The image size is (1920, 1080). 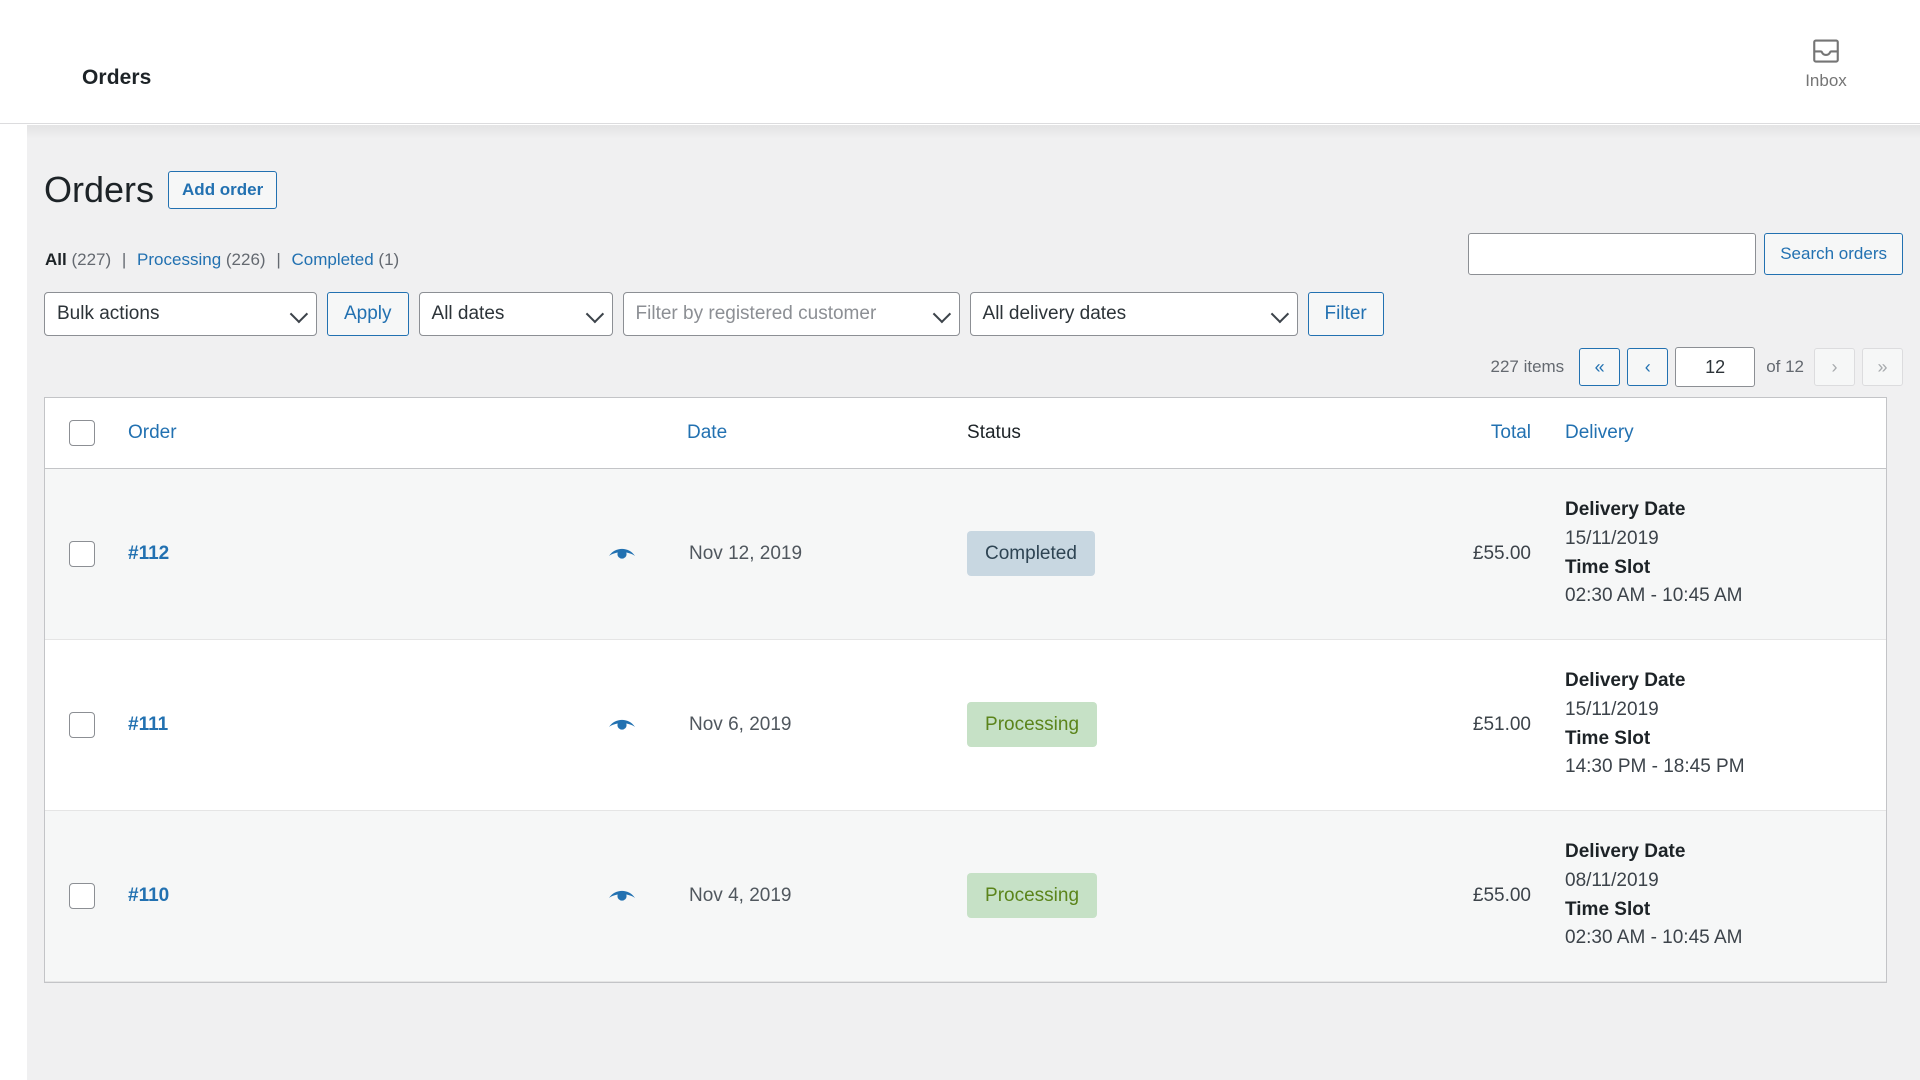 I want to click on pagination-last-button: », so click(x=1882, y=367).